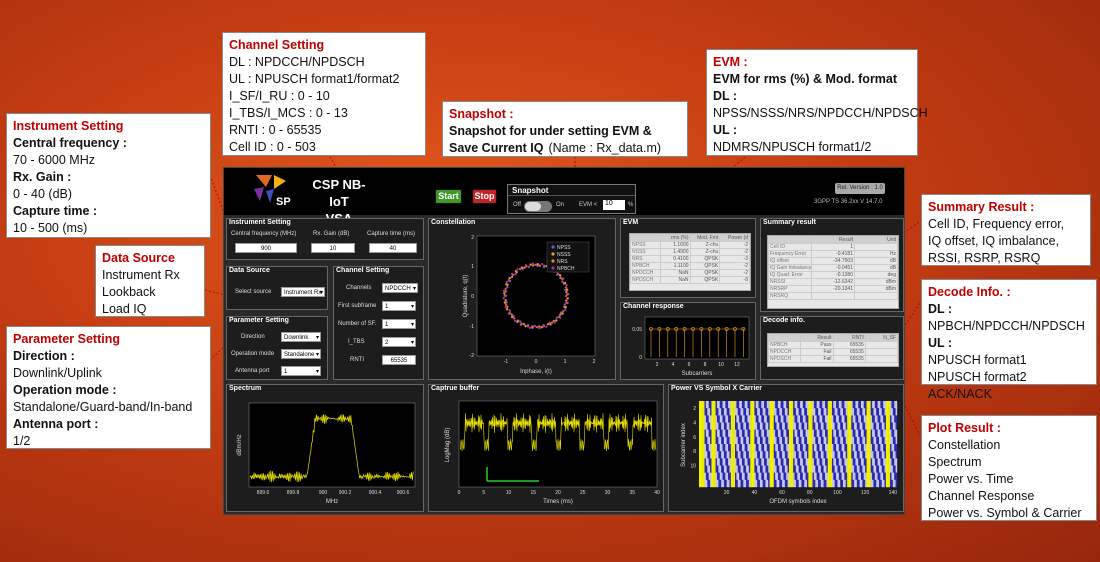  Describe the element at coordinates (301, 354) in the screenshot. I see `operation-mode-dropdown: Standalone` at that location.